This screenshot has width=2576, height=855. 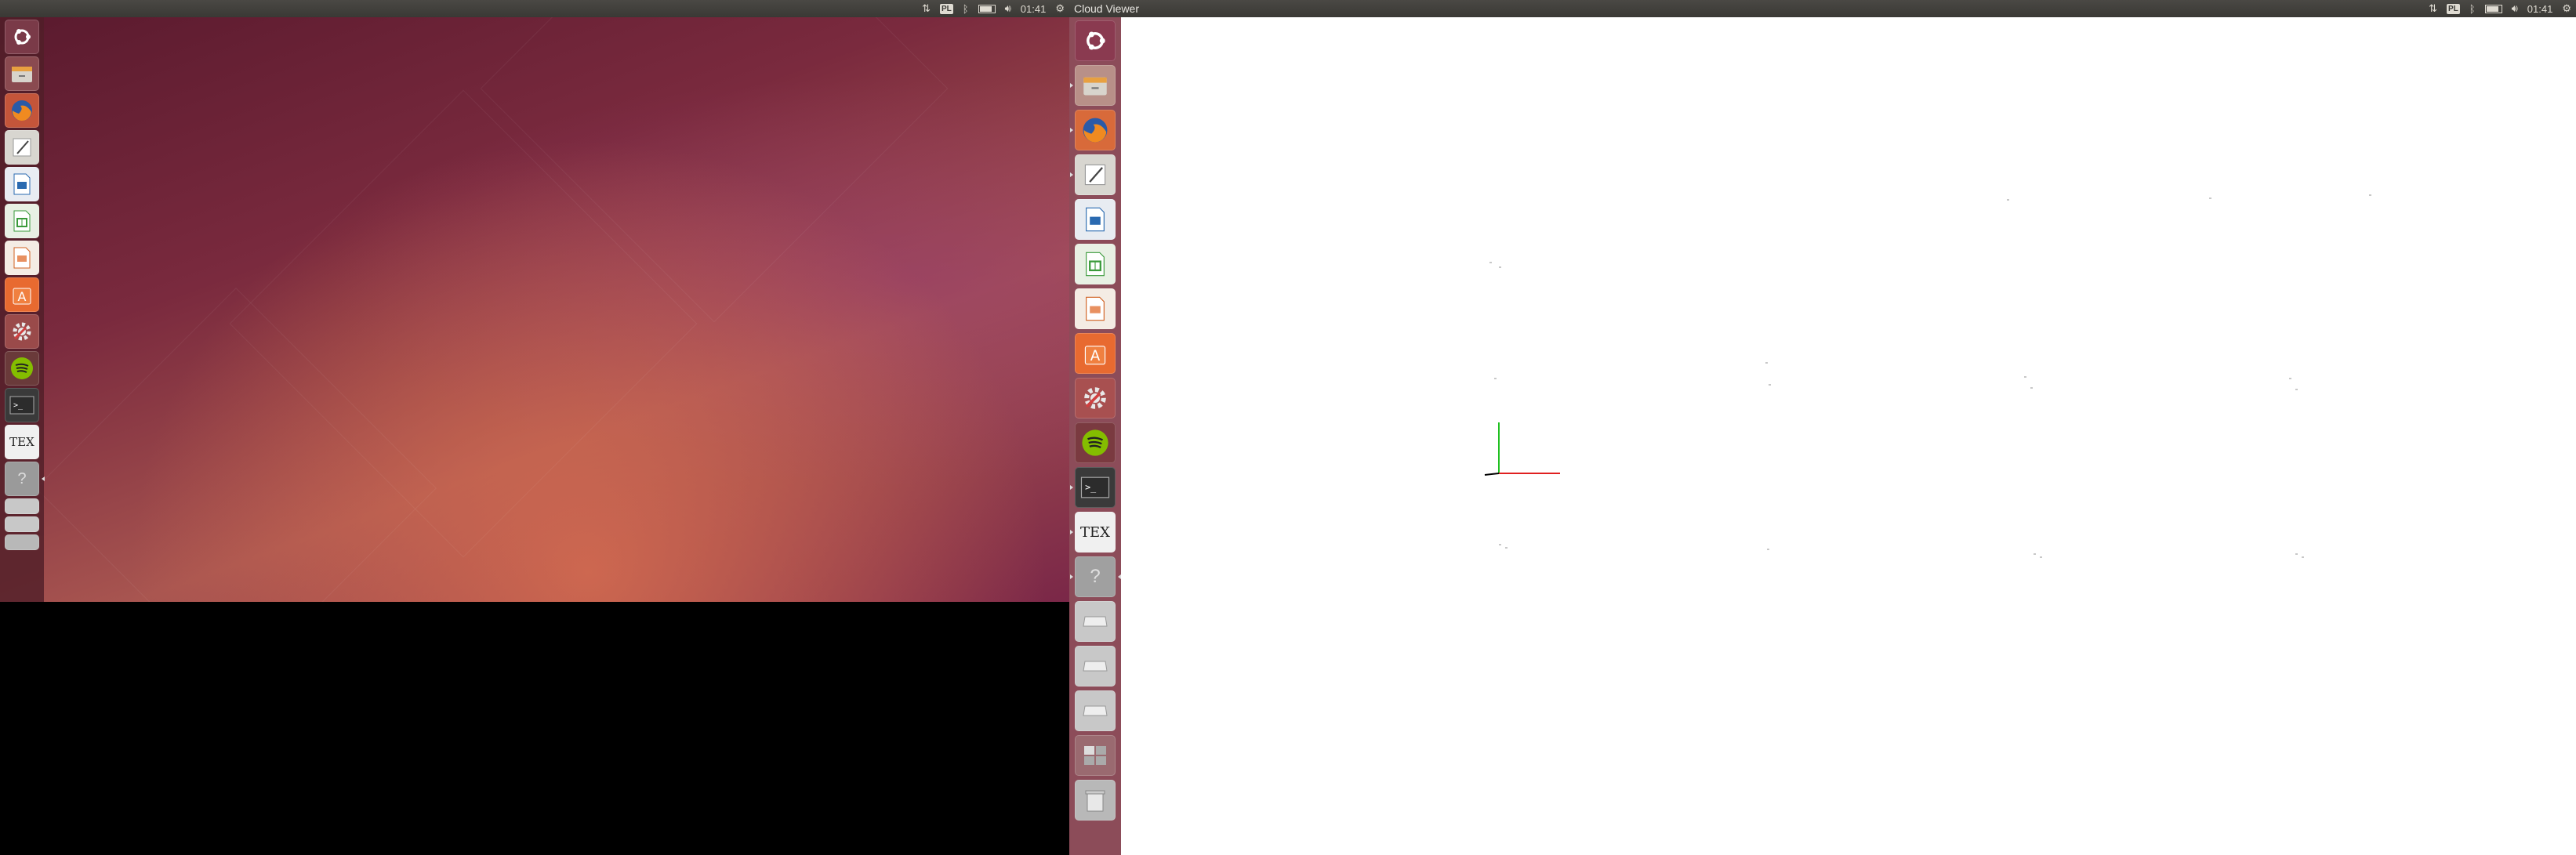 I want to click on trash-icon, so click(x=1095, y=801).